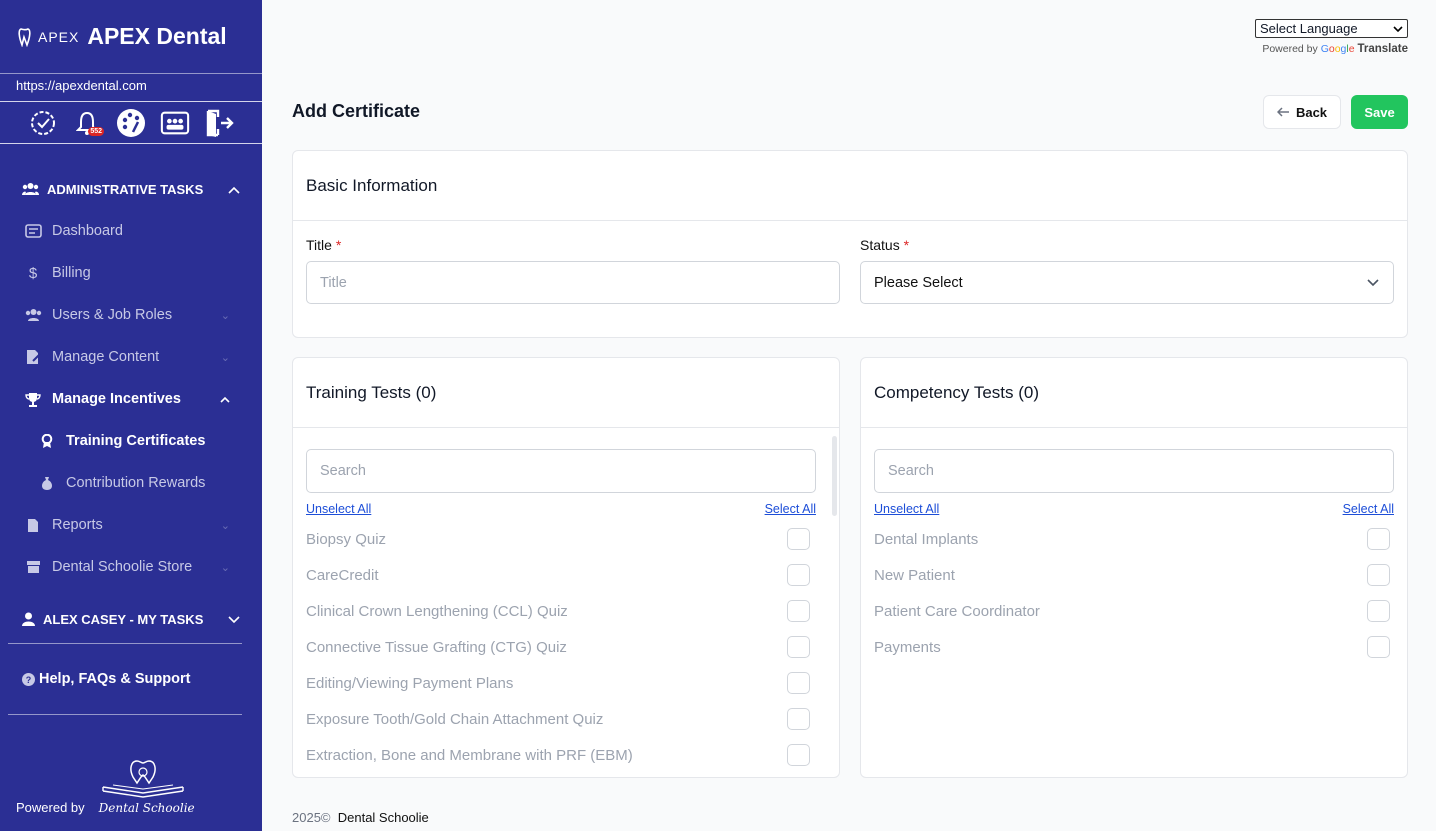 The image size is (1436, 831). What do you see at coordinates (880, 245) in the screenshot?
I see `status-label-text: Status` at bounding box center [880, 245].